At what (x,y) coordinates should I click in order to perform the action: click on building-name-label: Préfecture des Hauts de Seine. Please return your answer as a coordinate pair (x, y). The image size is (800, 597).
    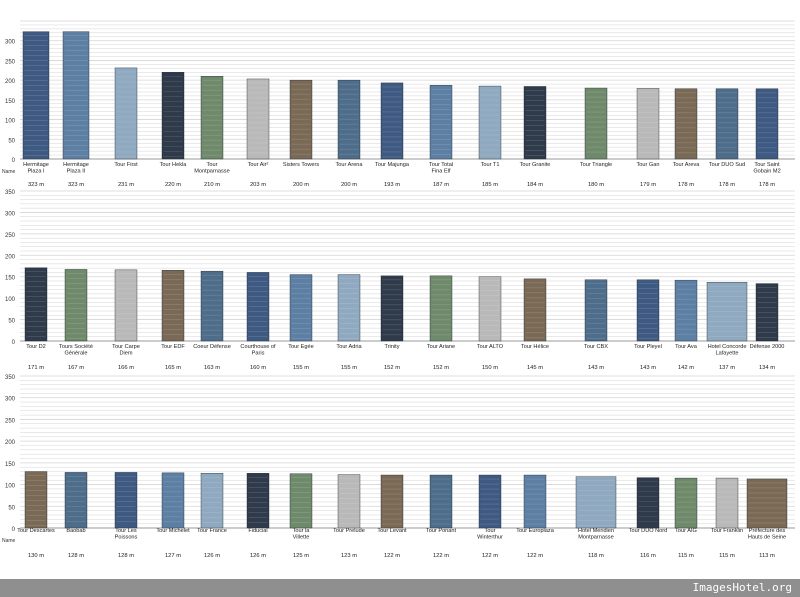
    Looking at the image, I should click on (767, 534).